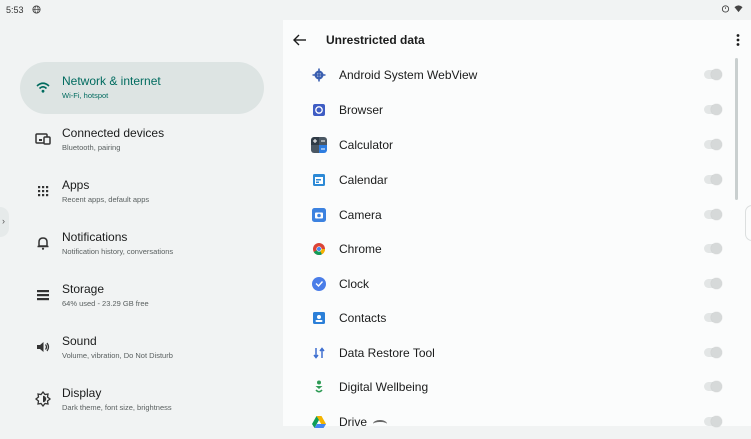 Image resolution: width=751 pixels, height=439 pixels. What do you see at coordinates (43, 295) in the screenshot?
I see `storage-icon` at bounding box center [43, 295].